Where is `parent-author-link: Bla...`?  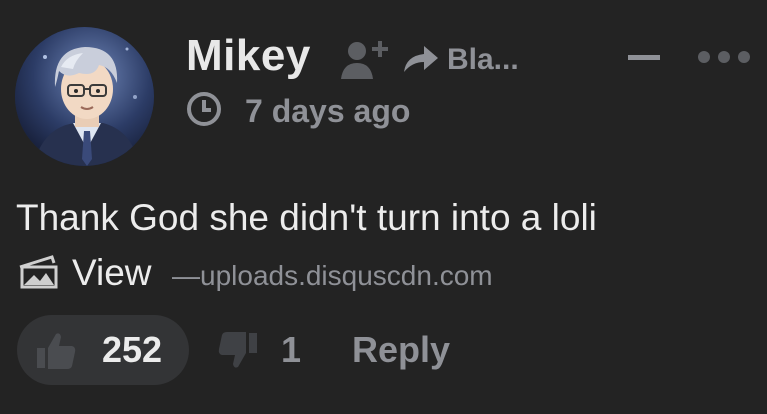 parent-author-link: Bla... is located at coordinates (483, 60).